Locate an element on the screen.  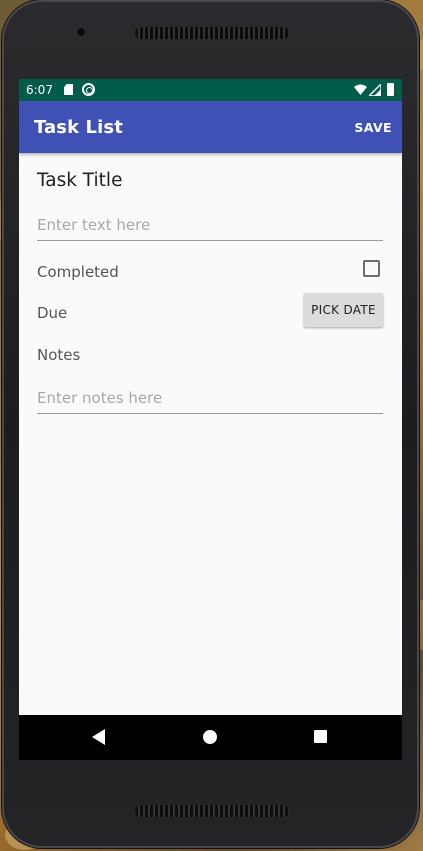
speaker-grill-bottom is located at coordinates (212, 811).